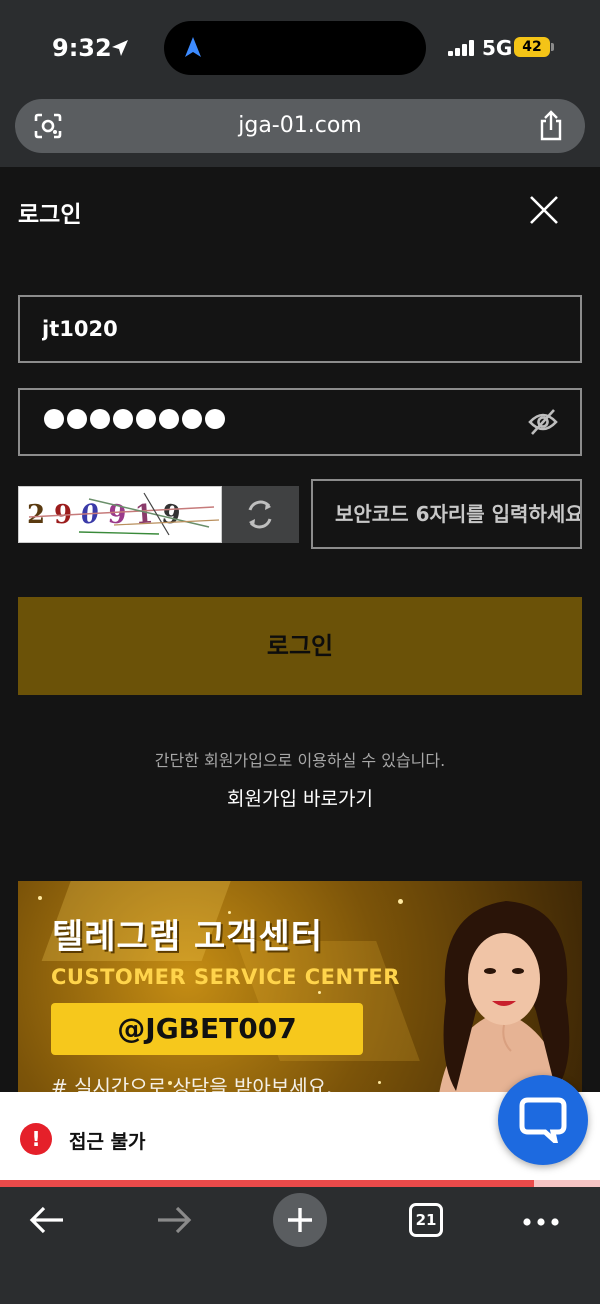 Image resolution: width=600 pixels, height=1304 pixels. What do you see at coordinates (82, 48) in the screenshot?
I see `status-time: 9:32` at bounding box center [82, 48].